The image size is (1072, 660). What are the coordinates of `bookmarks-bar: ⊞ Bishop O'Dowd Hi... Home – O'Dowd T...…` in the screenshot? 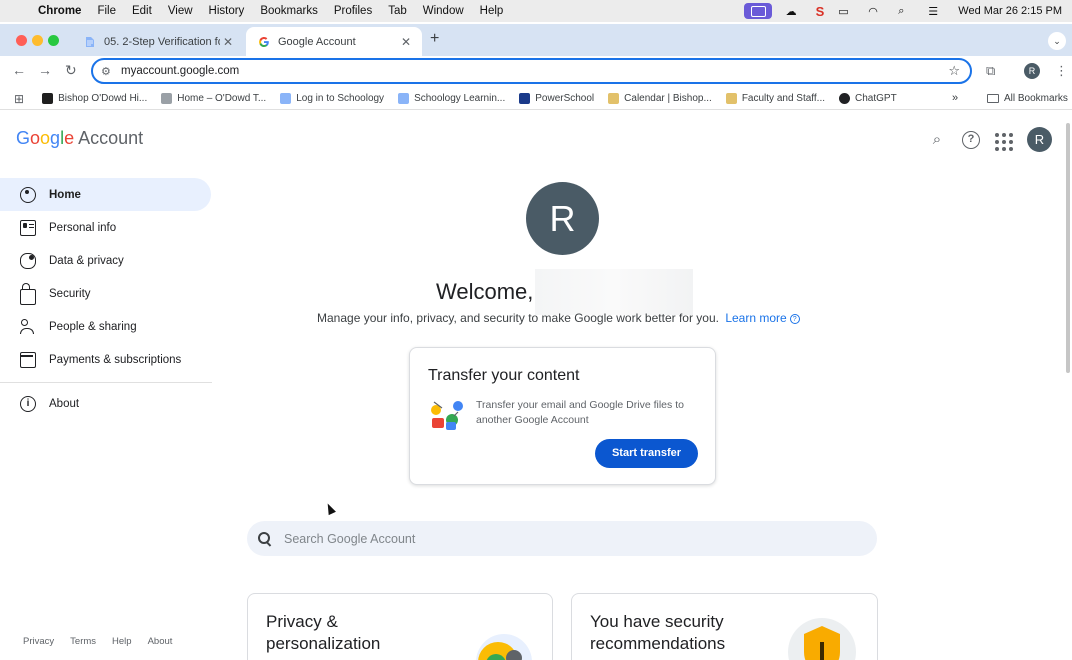 It's located at (536, 99).